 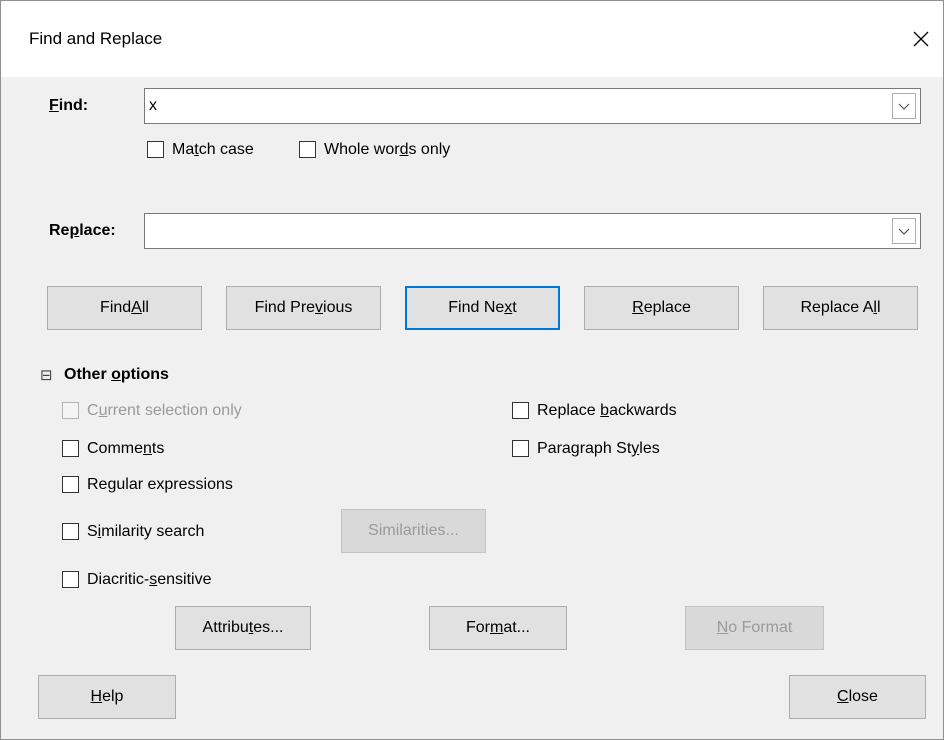 I want to click on replace-backwards-checkbox, so click(x=520, y=410).